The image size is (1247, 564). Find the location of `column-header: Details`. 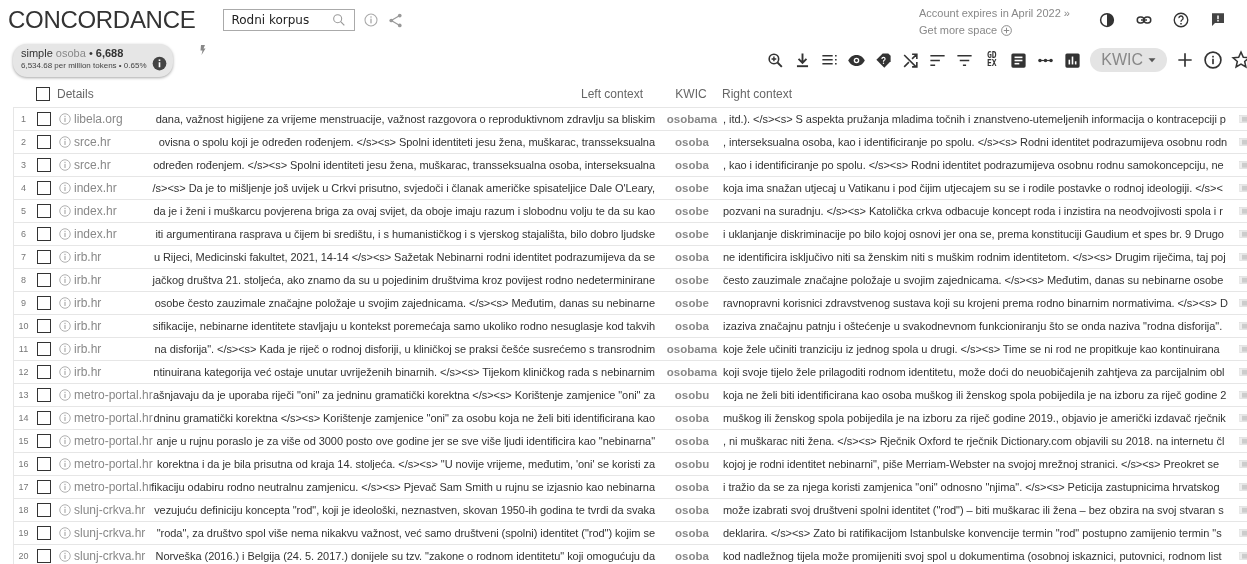

column-header: Details is located at coordinates (75, 93).